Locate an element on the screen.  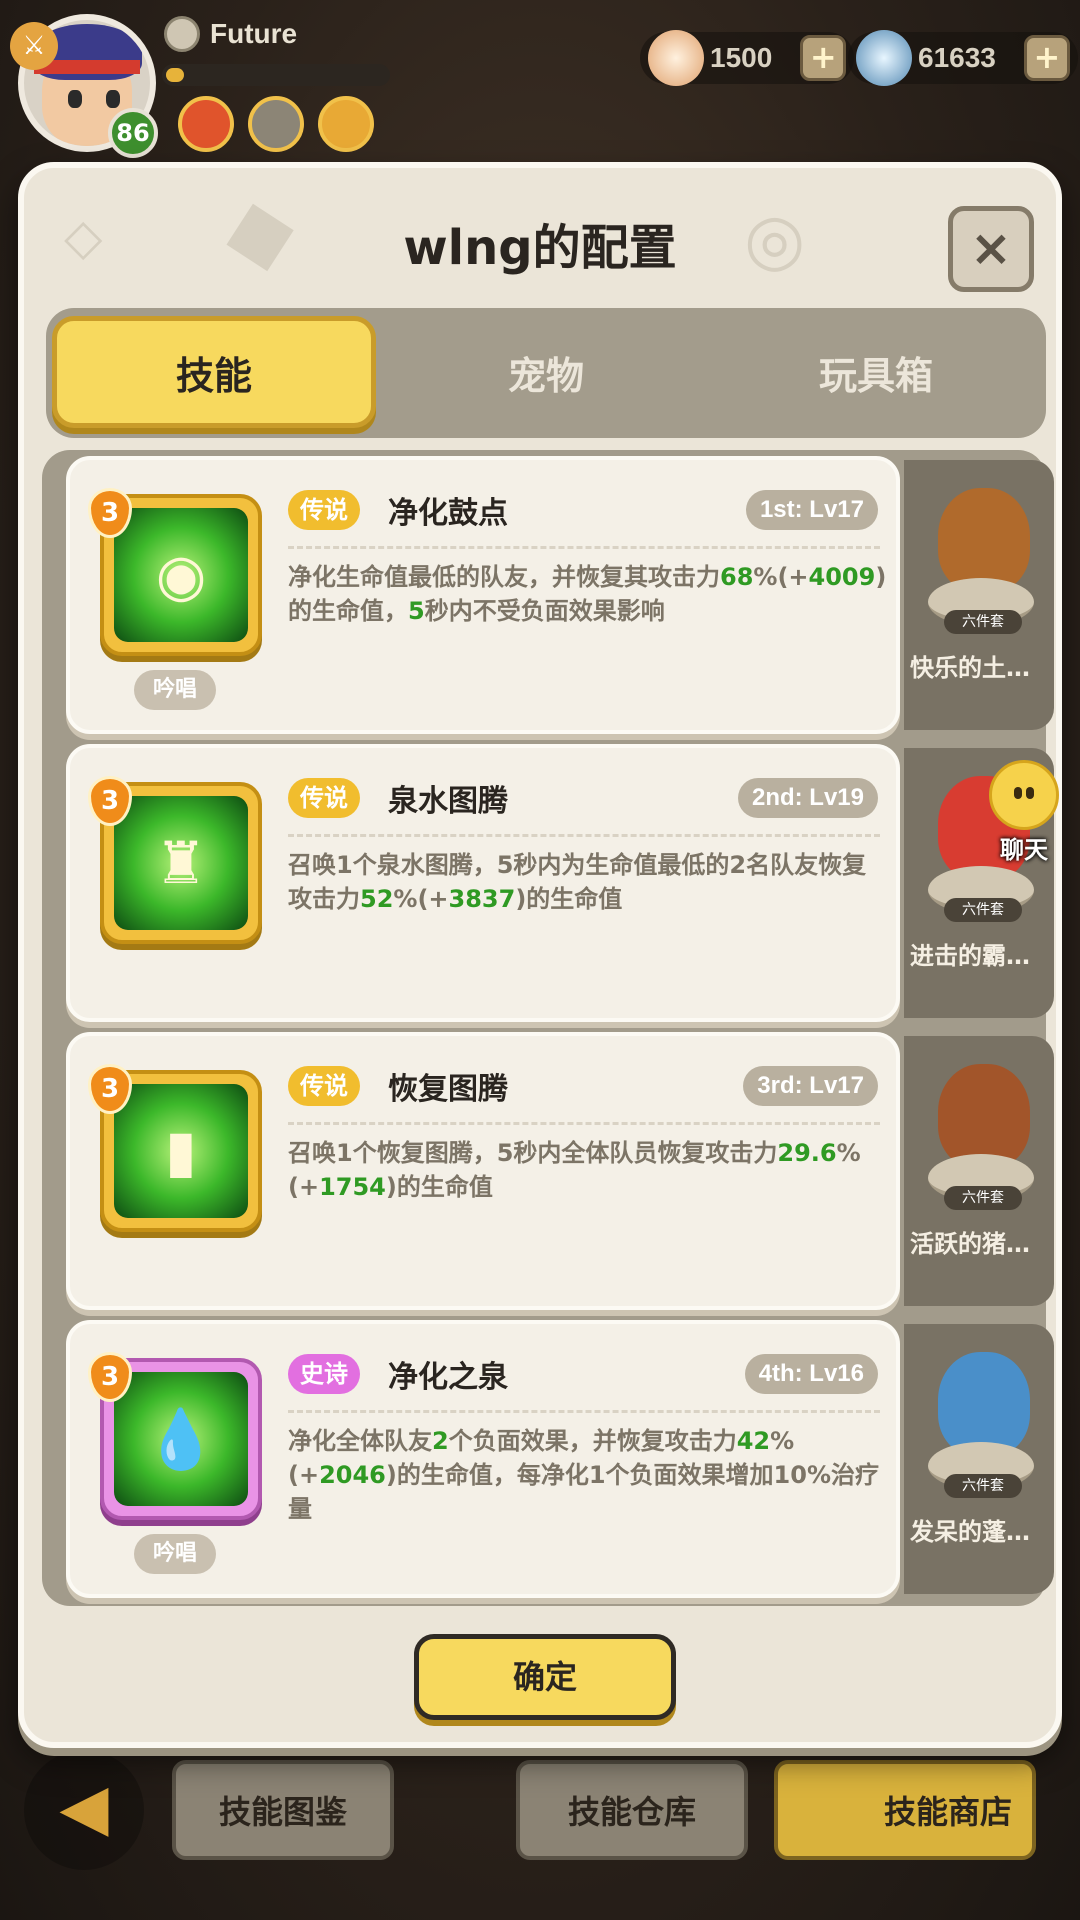
battle-axe-icon: ⚔ is located at coordinates (34, 46).